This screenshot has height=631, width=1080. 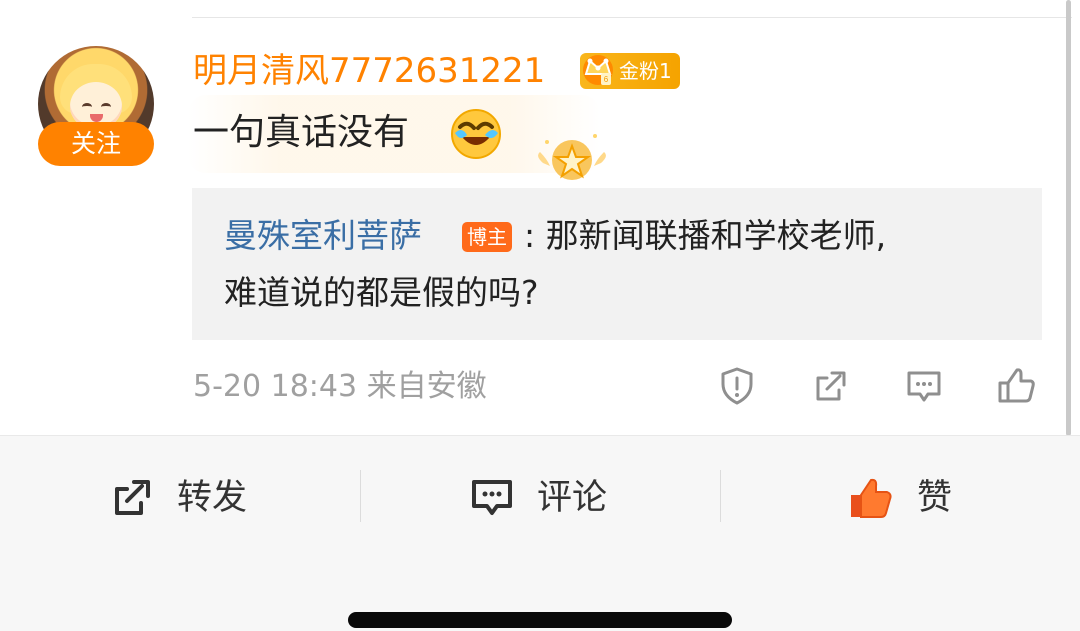 I want to click on avatar-container: 关注, so click(x=96, y=106).